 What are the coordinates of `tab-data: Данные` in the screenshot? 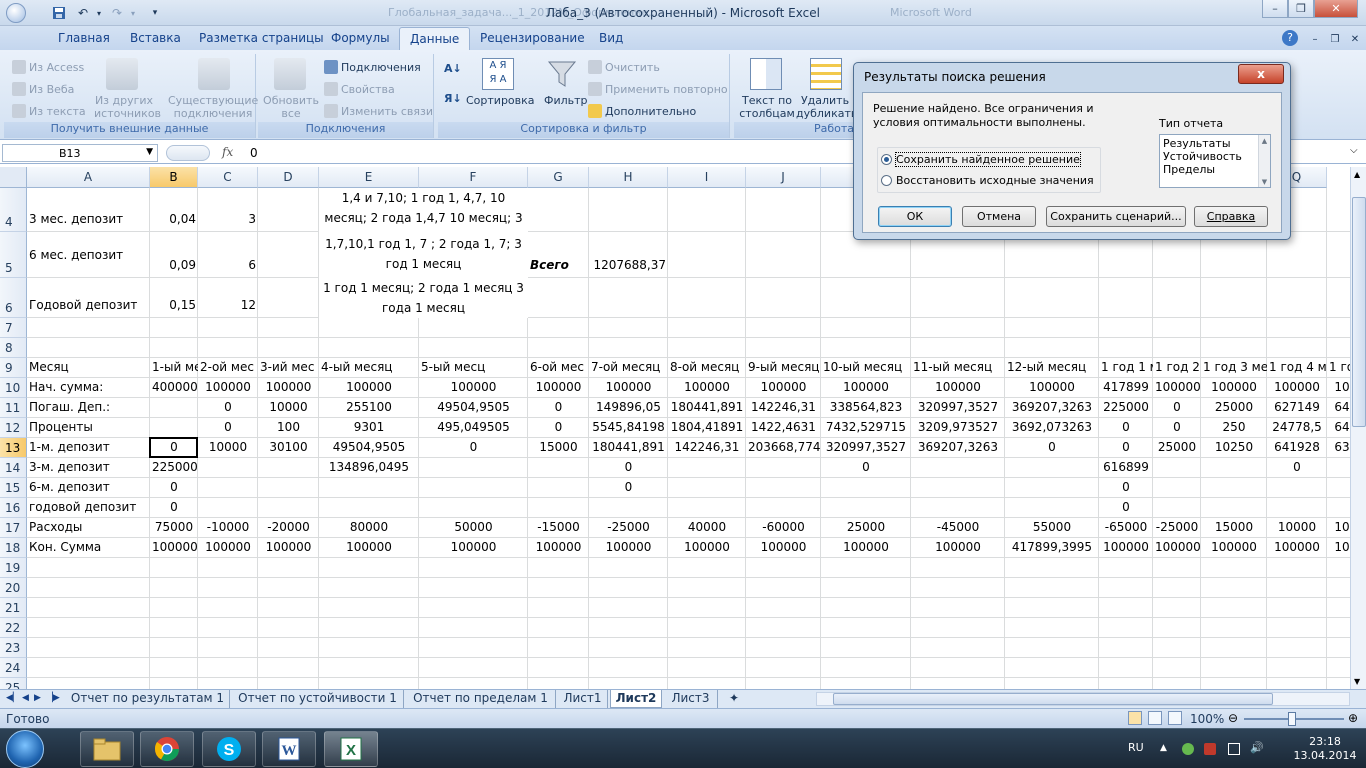 It's located at (435, 39).